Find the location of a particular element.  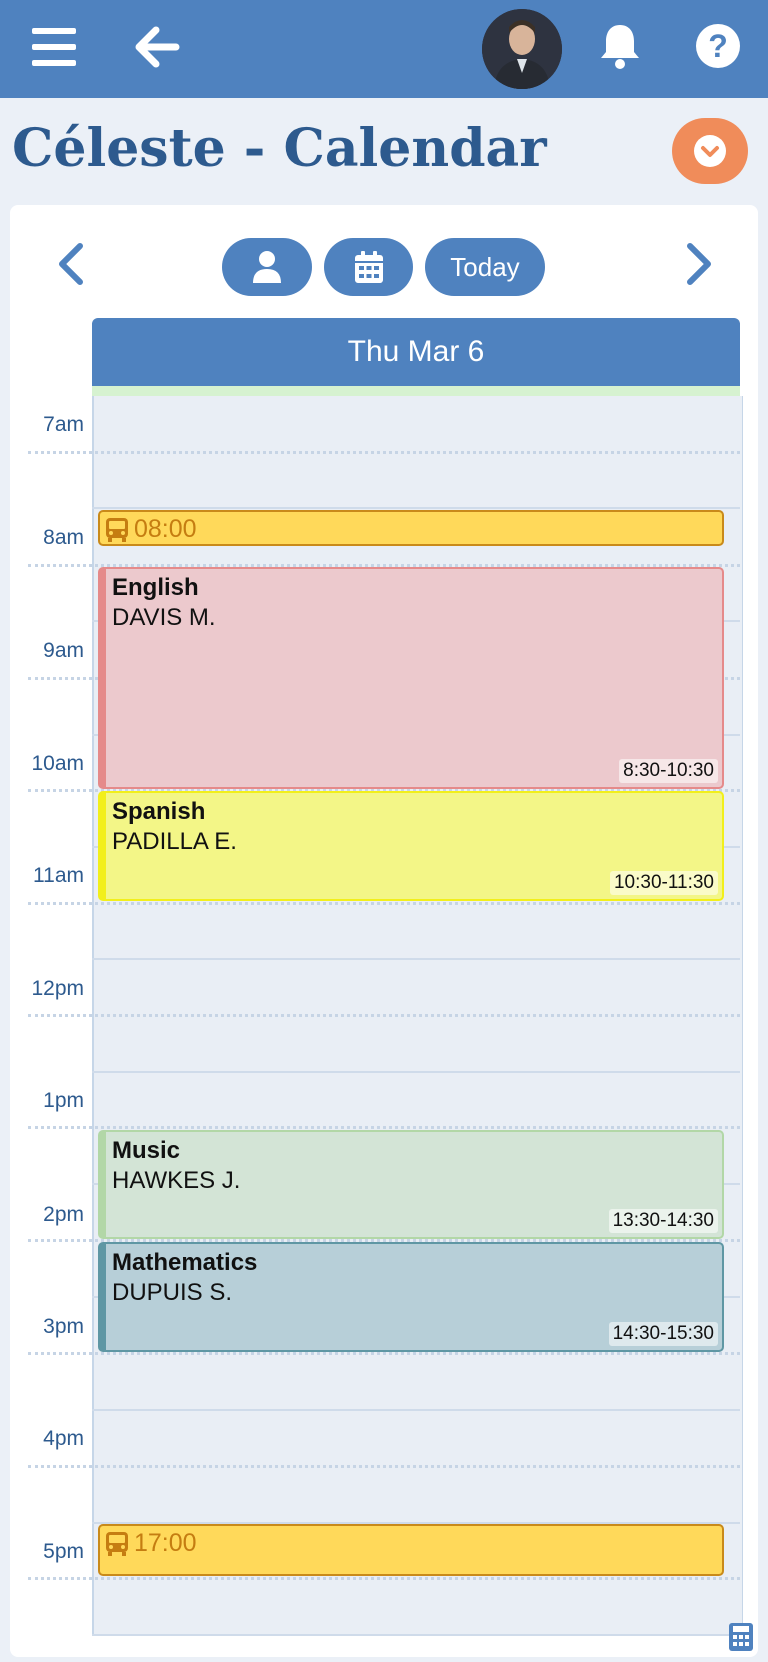

transport-event: 17:00 is located at coordinates (411, 1550).